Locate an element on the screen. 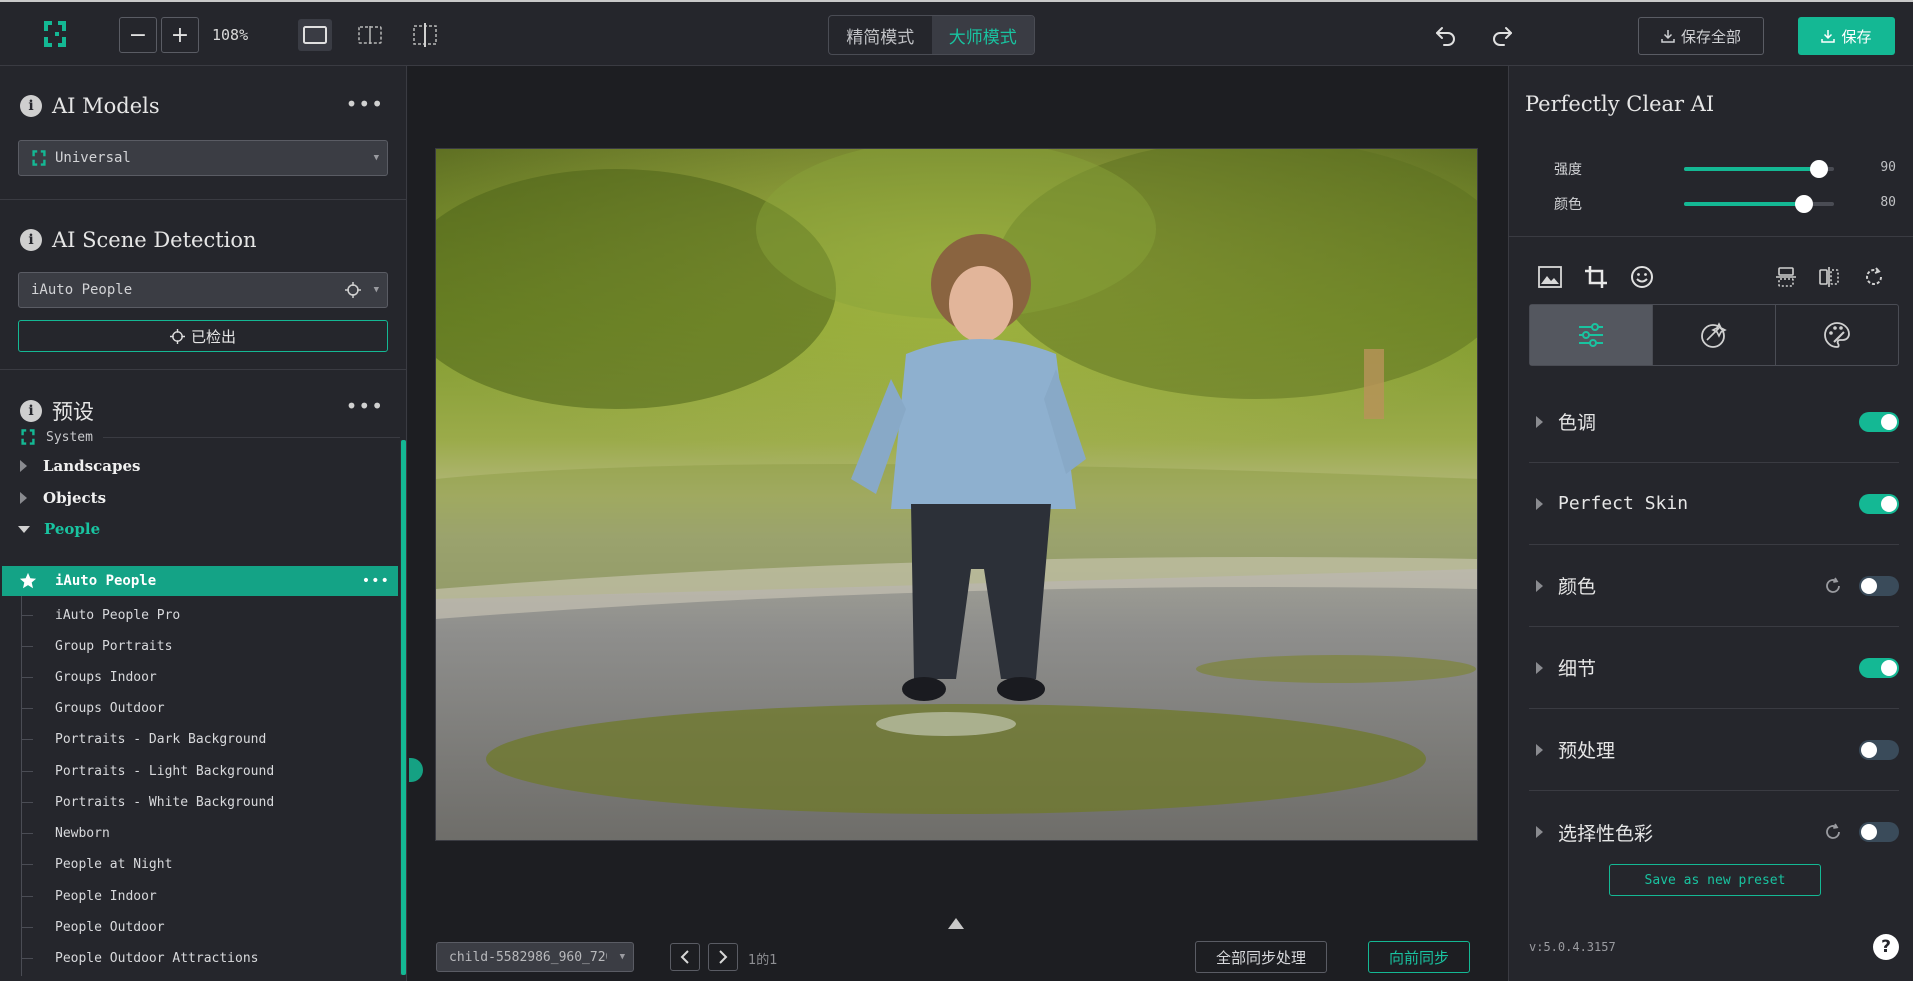 This screenshot has width=1913, height=981. scene-detection-header: i AI Scene Detection is located at coordinates (138, 240).